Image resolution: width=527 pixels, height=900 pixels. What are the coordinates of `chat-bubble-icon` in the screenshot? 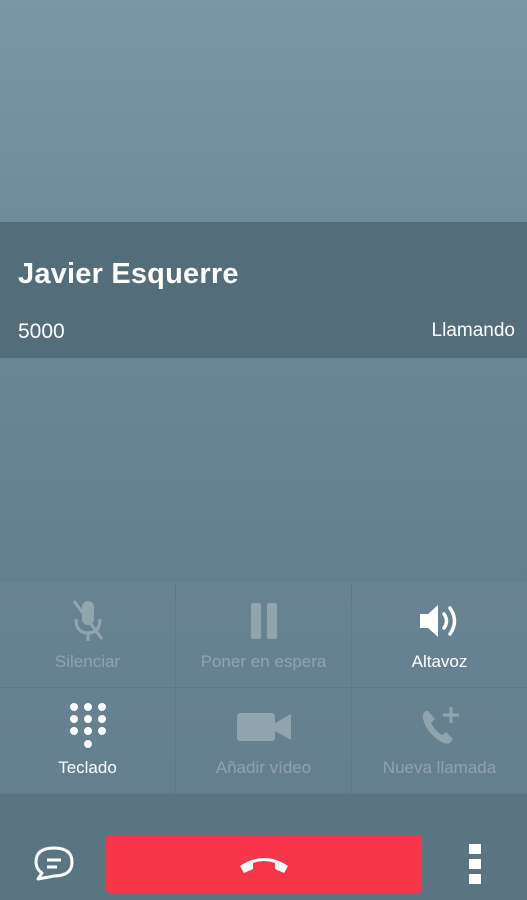 It's located at (54, 863).